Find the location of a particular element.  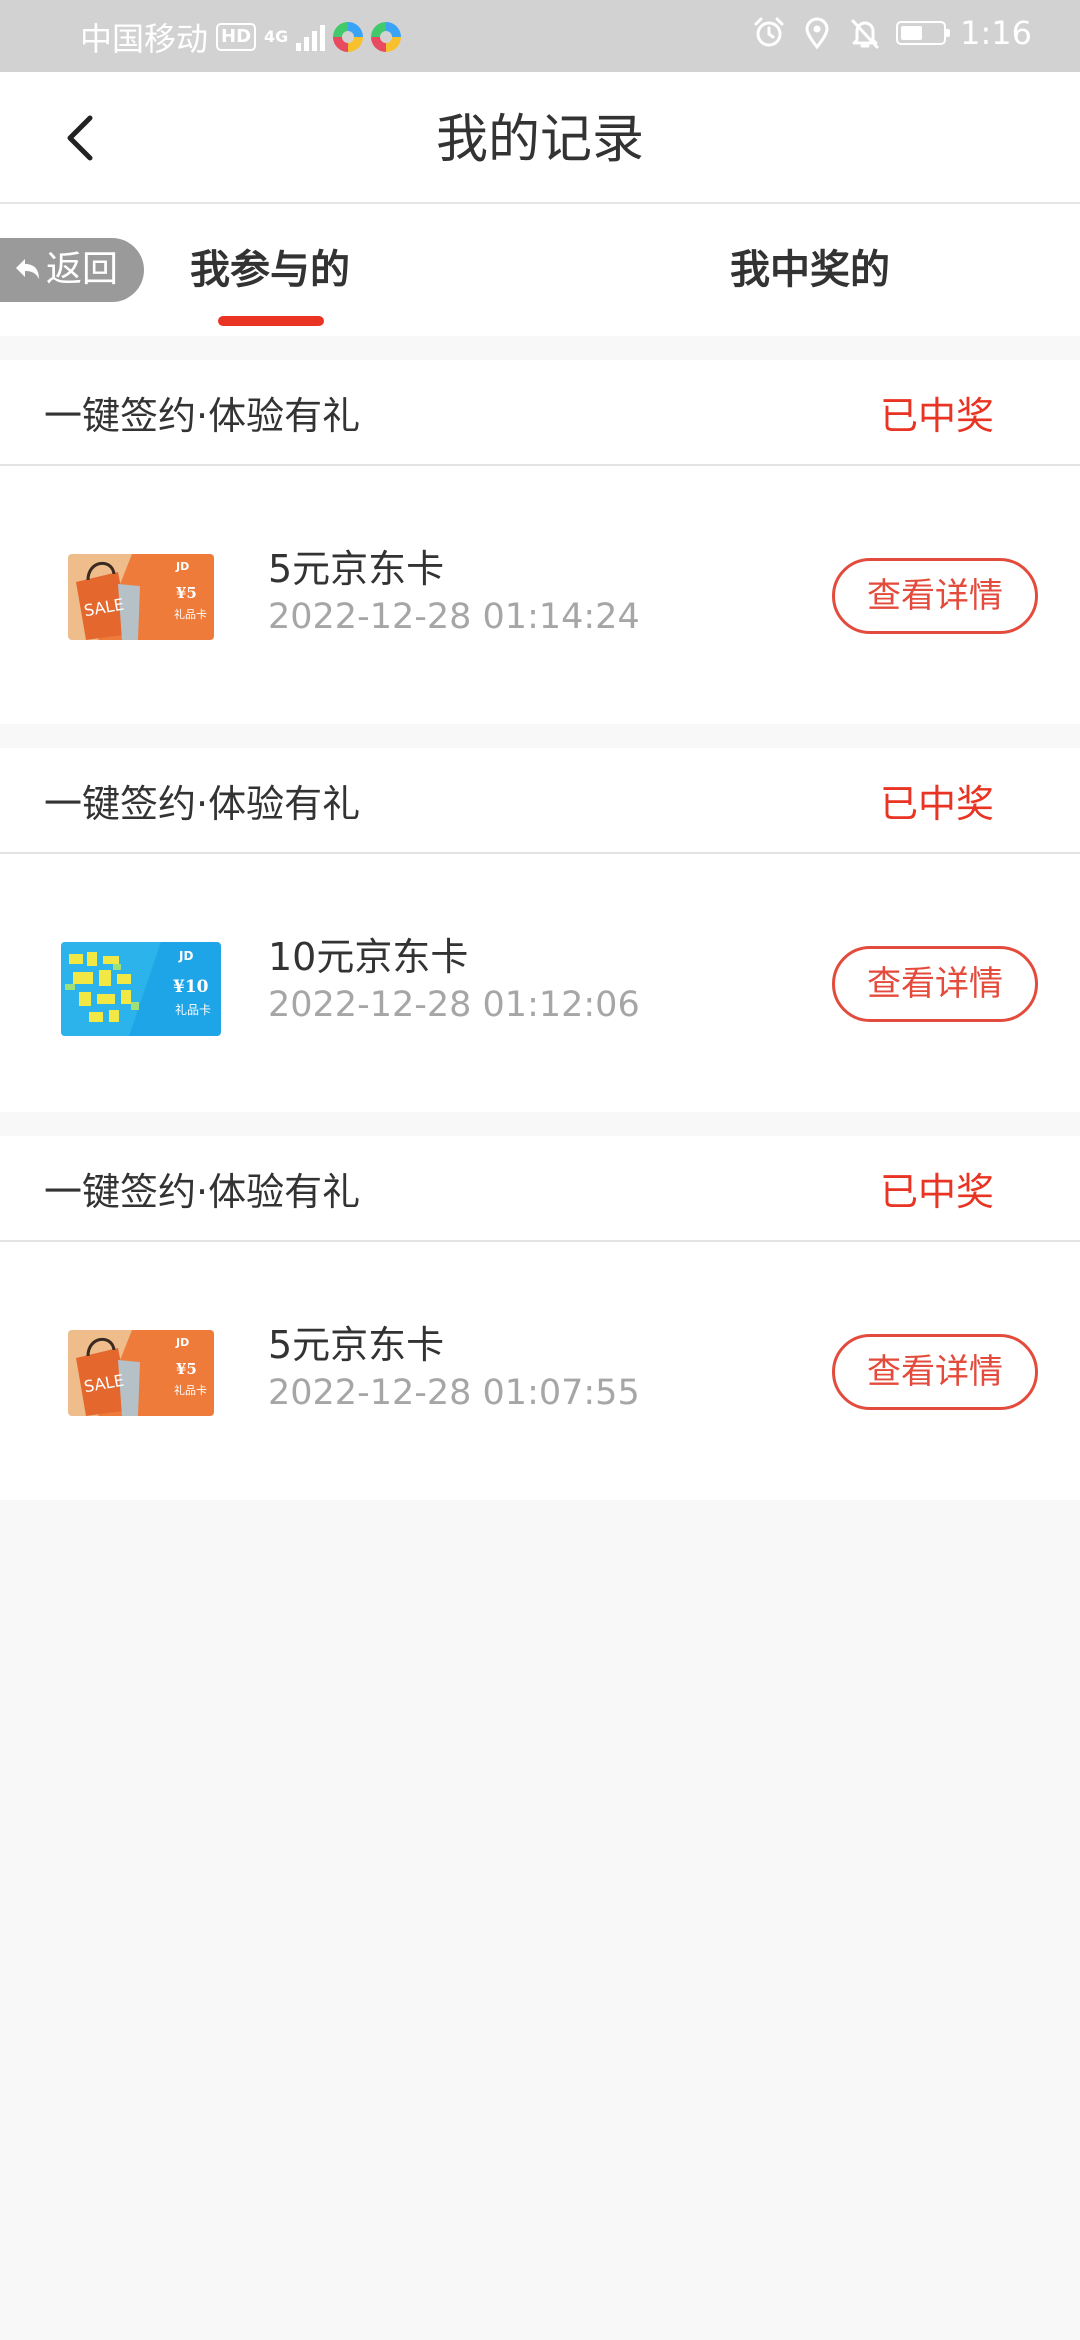

header: 我的记录 is located at coordinates (540, 138).